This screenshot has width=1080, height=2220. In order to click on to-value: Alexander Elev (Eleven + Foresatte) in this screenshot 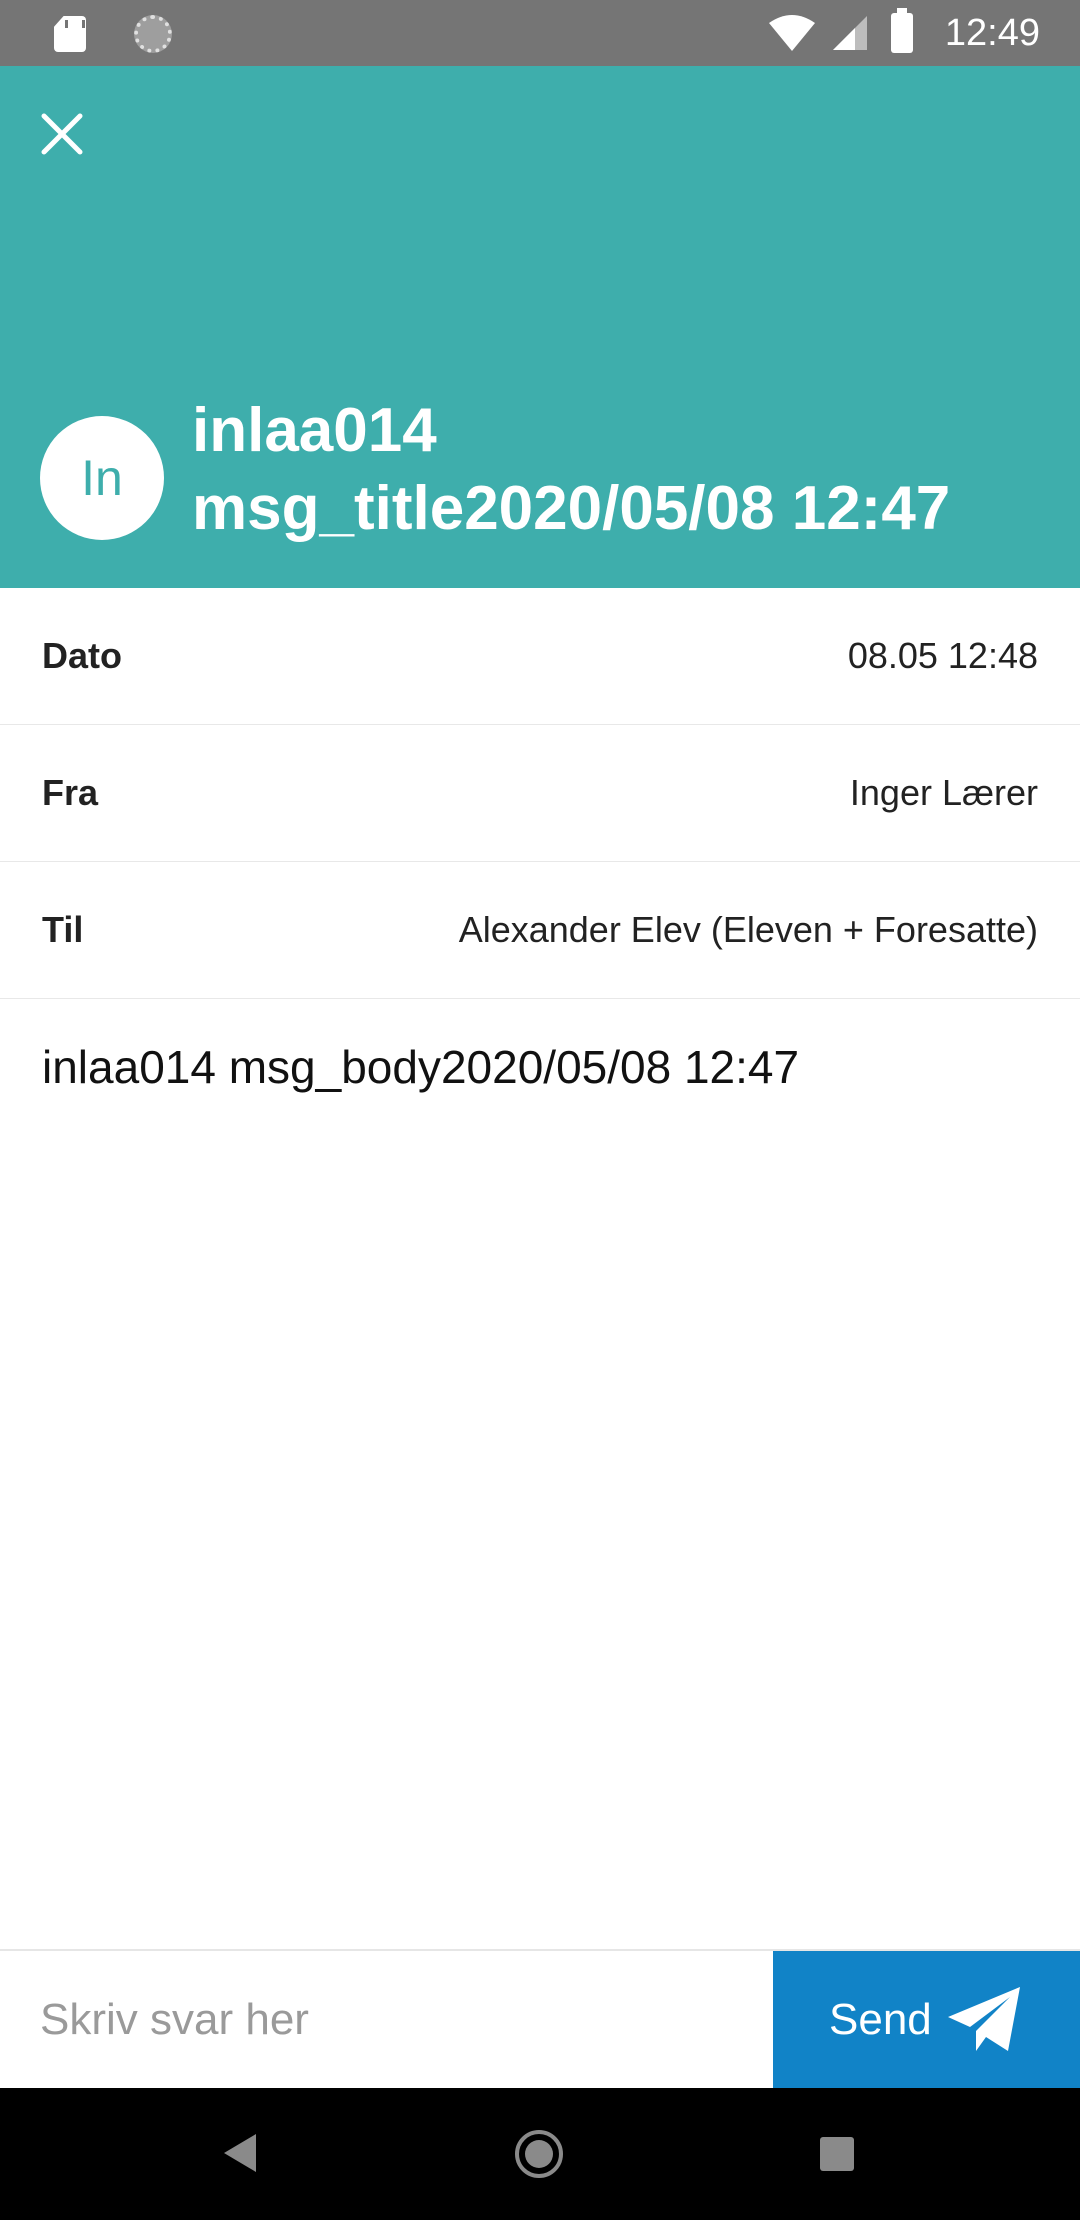, I will do `click(748, 929)`.